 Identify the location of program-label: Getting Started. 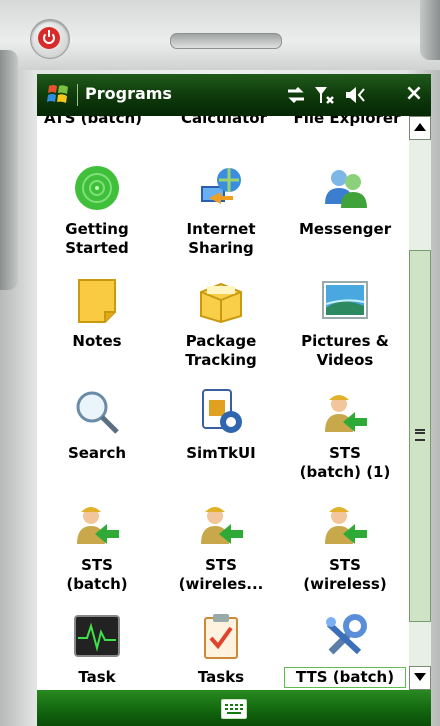
(97, 238).